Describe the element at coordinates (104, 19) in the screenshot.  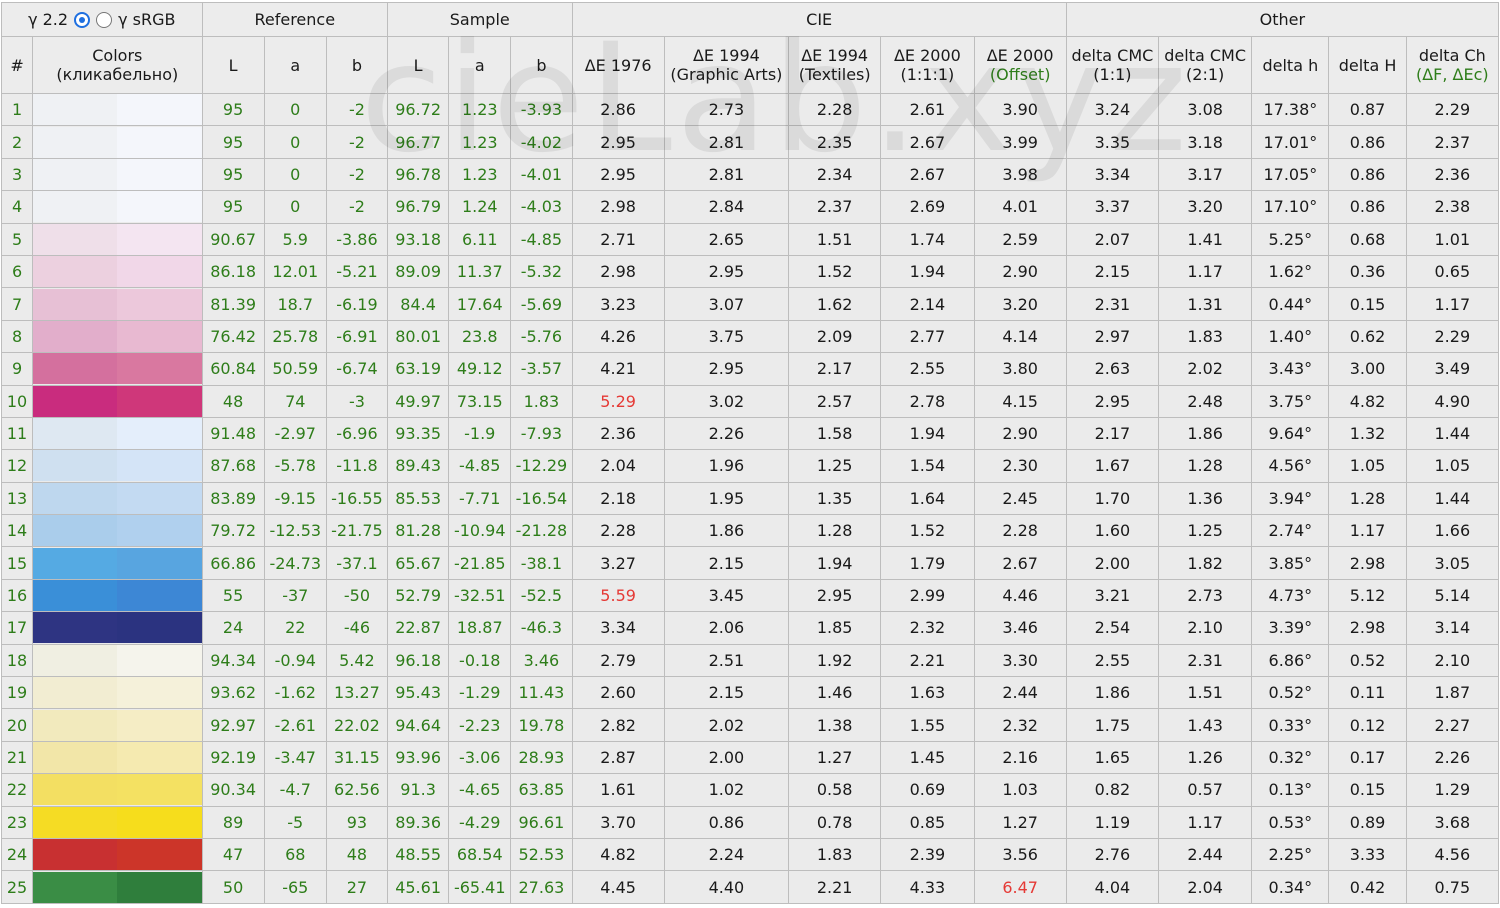
I see `gamma-srgb-radio` at that location.